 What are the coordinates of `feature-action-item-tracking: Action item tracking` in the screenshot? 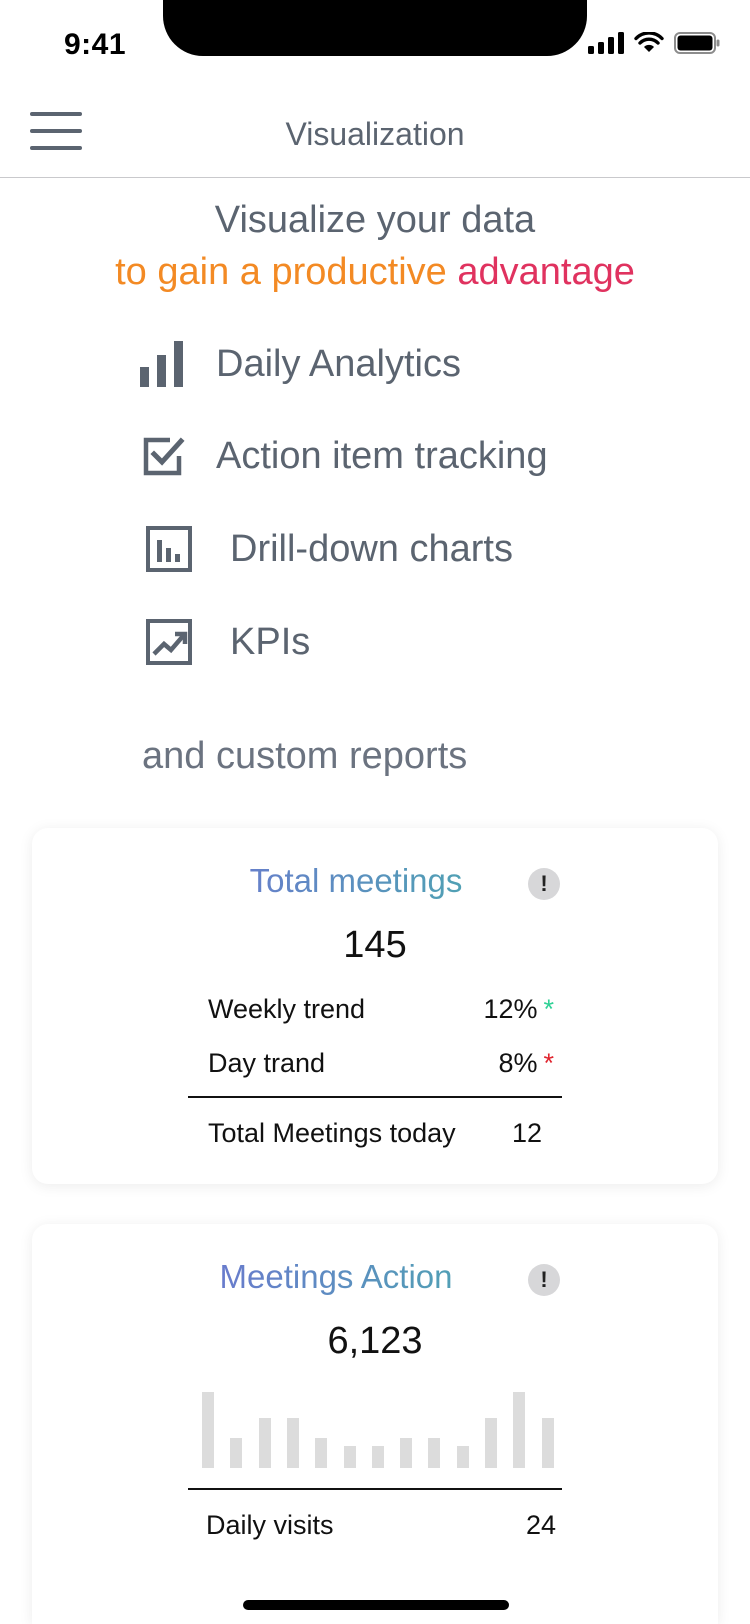 It's located at (344, 456).